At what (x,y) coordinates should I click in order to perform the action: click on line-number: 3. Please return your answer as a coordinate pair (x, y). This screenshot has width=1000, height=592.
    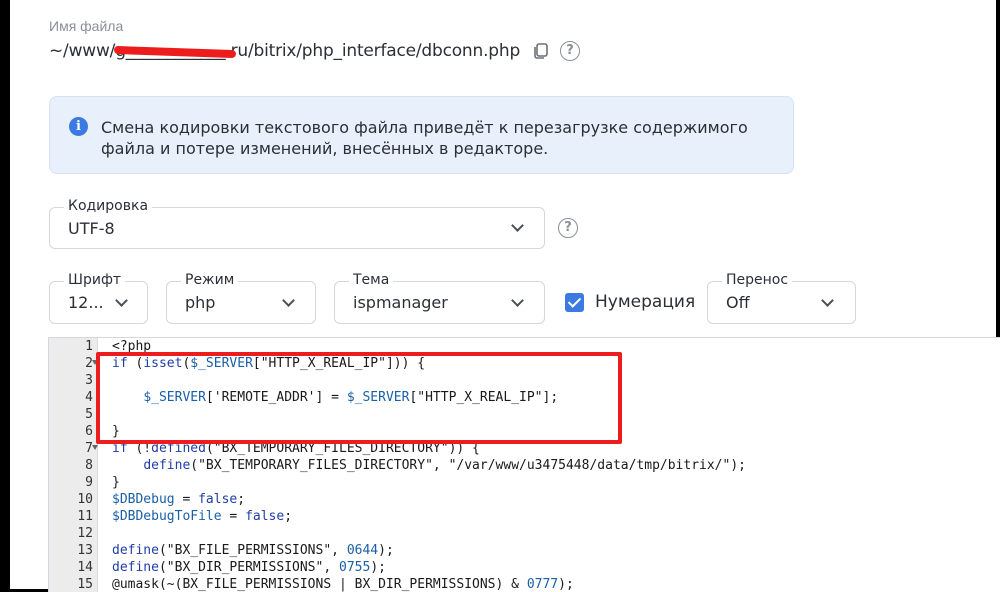
    Looking at the image, I should click on (89, 380).